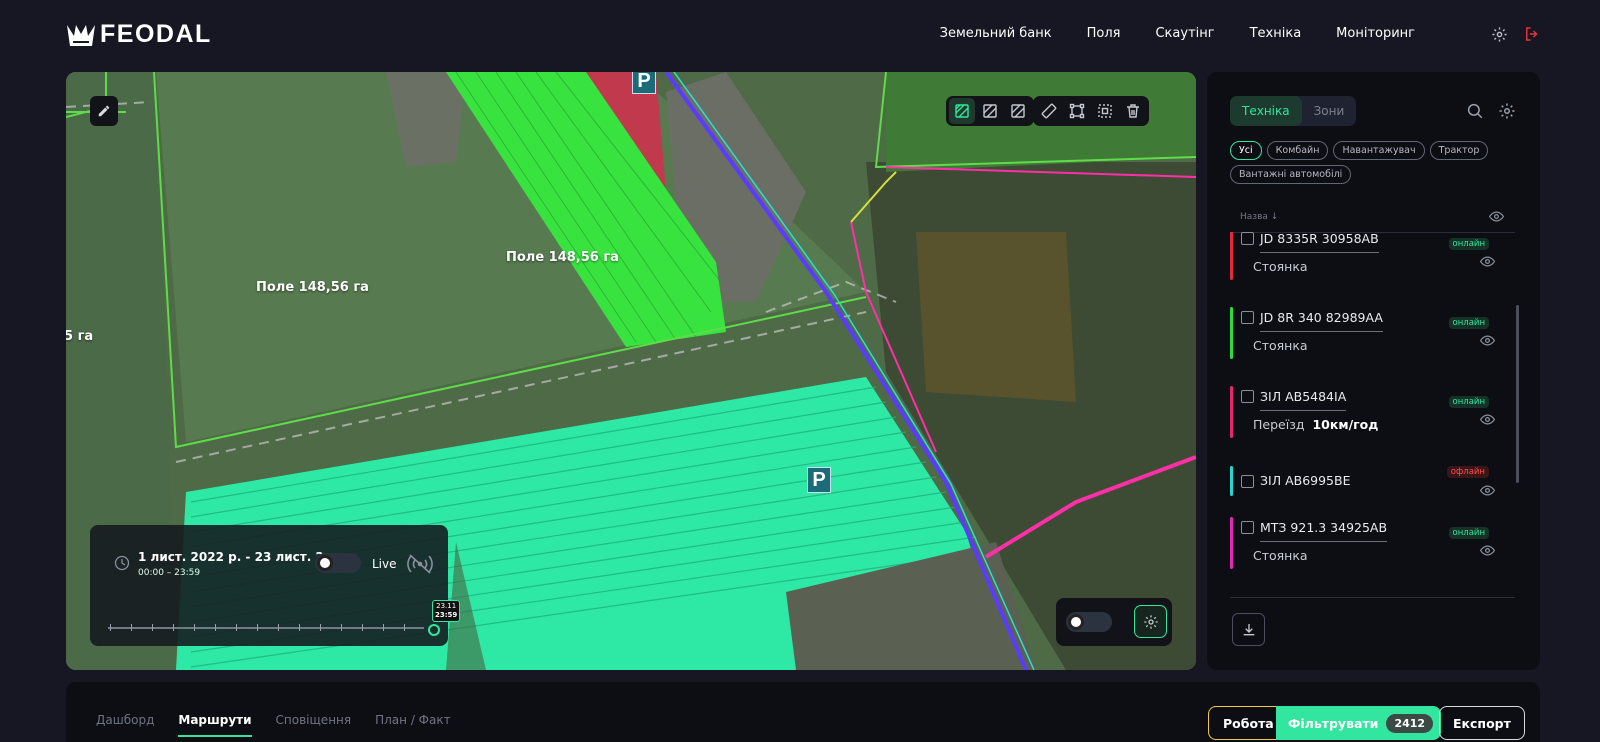  I want to click on filter-trucks: Вантажні автомобілі, so click(1291, 174).